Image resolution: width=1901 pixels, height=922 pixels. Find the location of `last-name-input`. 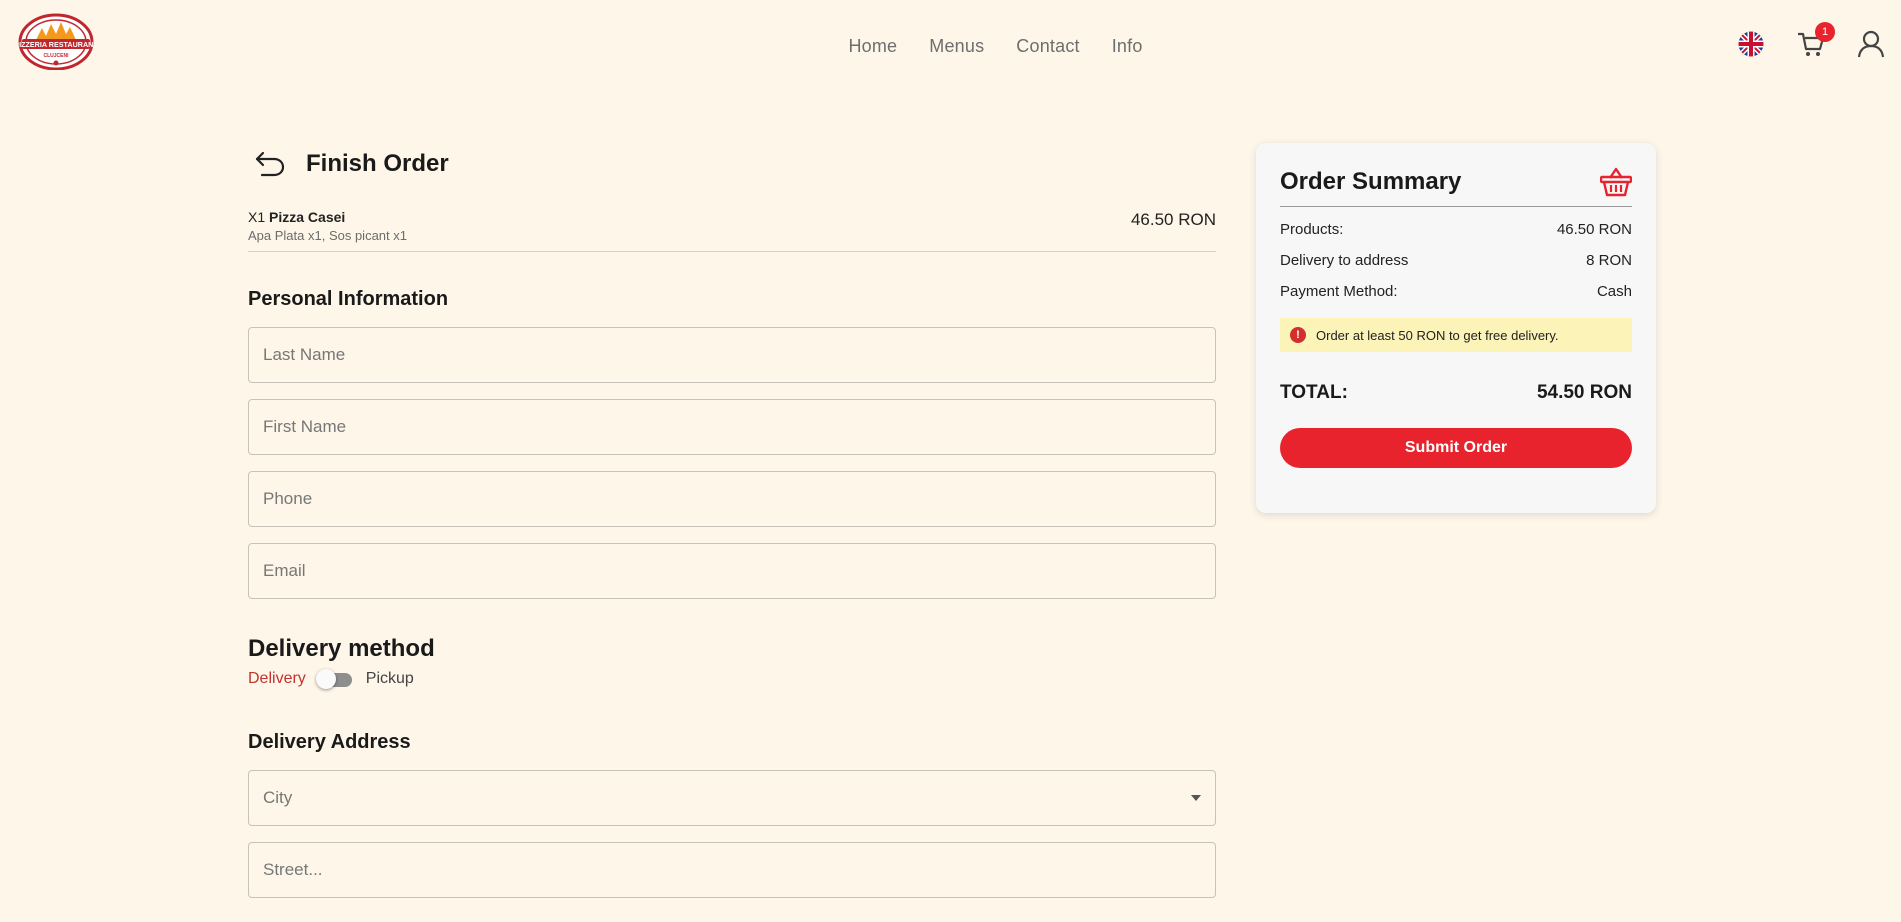

last-name-input is located at coordinates (732, 355).